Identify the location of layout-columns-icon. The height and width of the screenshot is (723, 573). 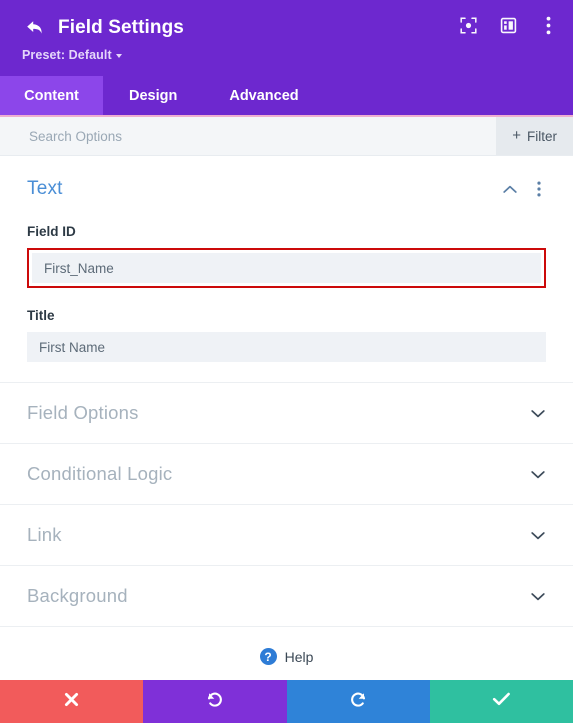
(508, 25).